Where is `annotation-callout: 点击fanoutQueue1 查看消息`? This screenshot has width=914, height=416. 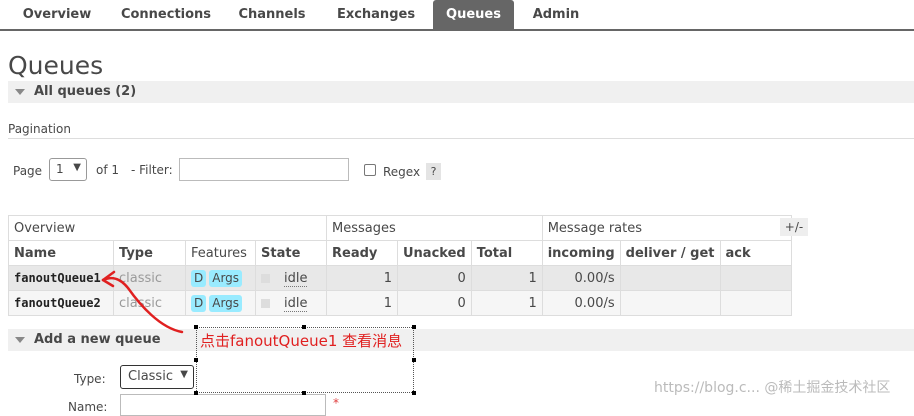 annotation-callout: 点击fanoutQueue1 查看消息 is located at coordinates (305, 360).